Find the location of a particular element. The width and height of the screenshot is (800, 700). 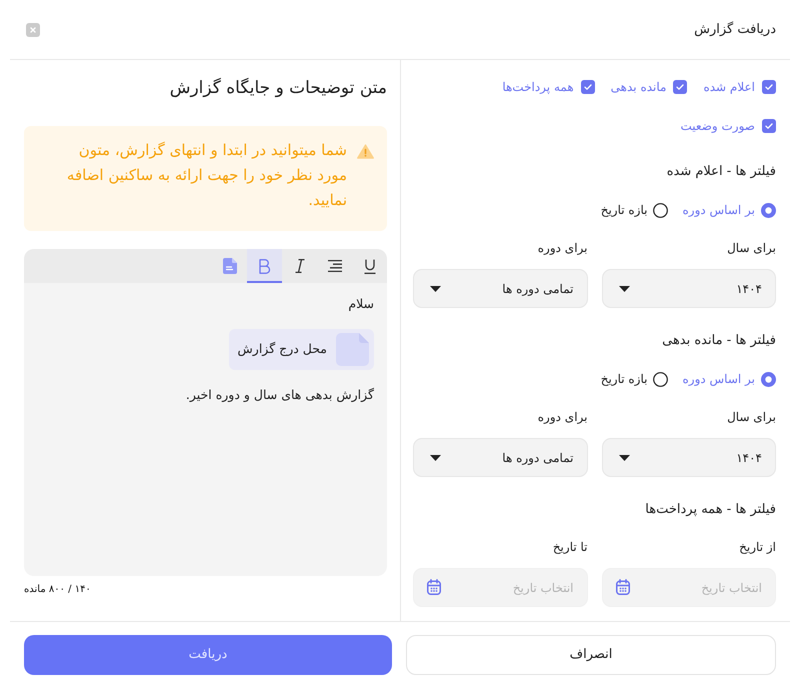

checkbox-option: اعلام شده is located at coordinates (739, 87).